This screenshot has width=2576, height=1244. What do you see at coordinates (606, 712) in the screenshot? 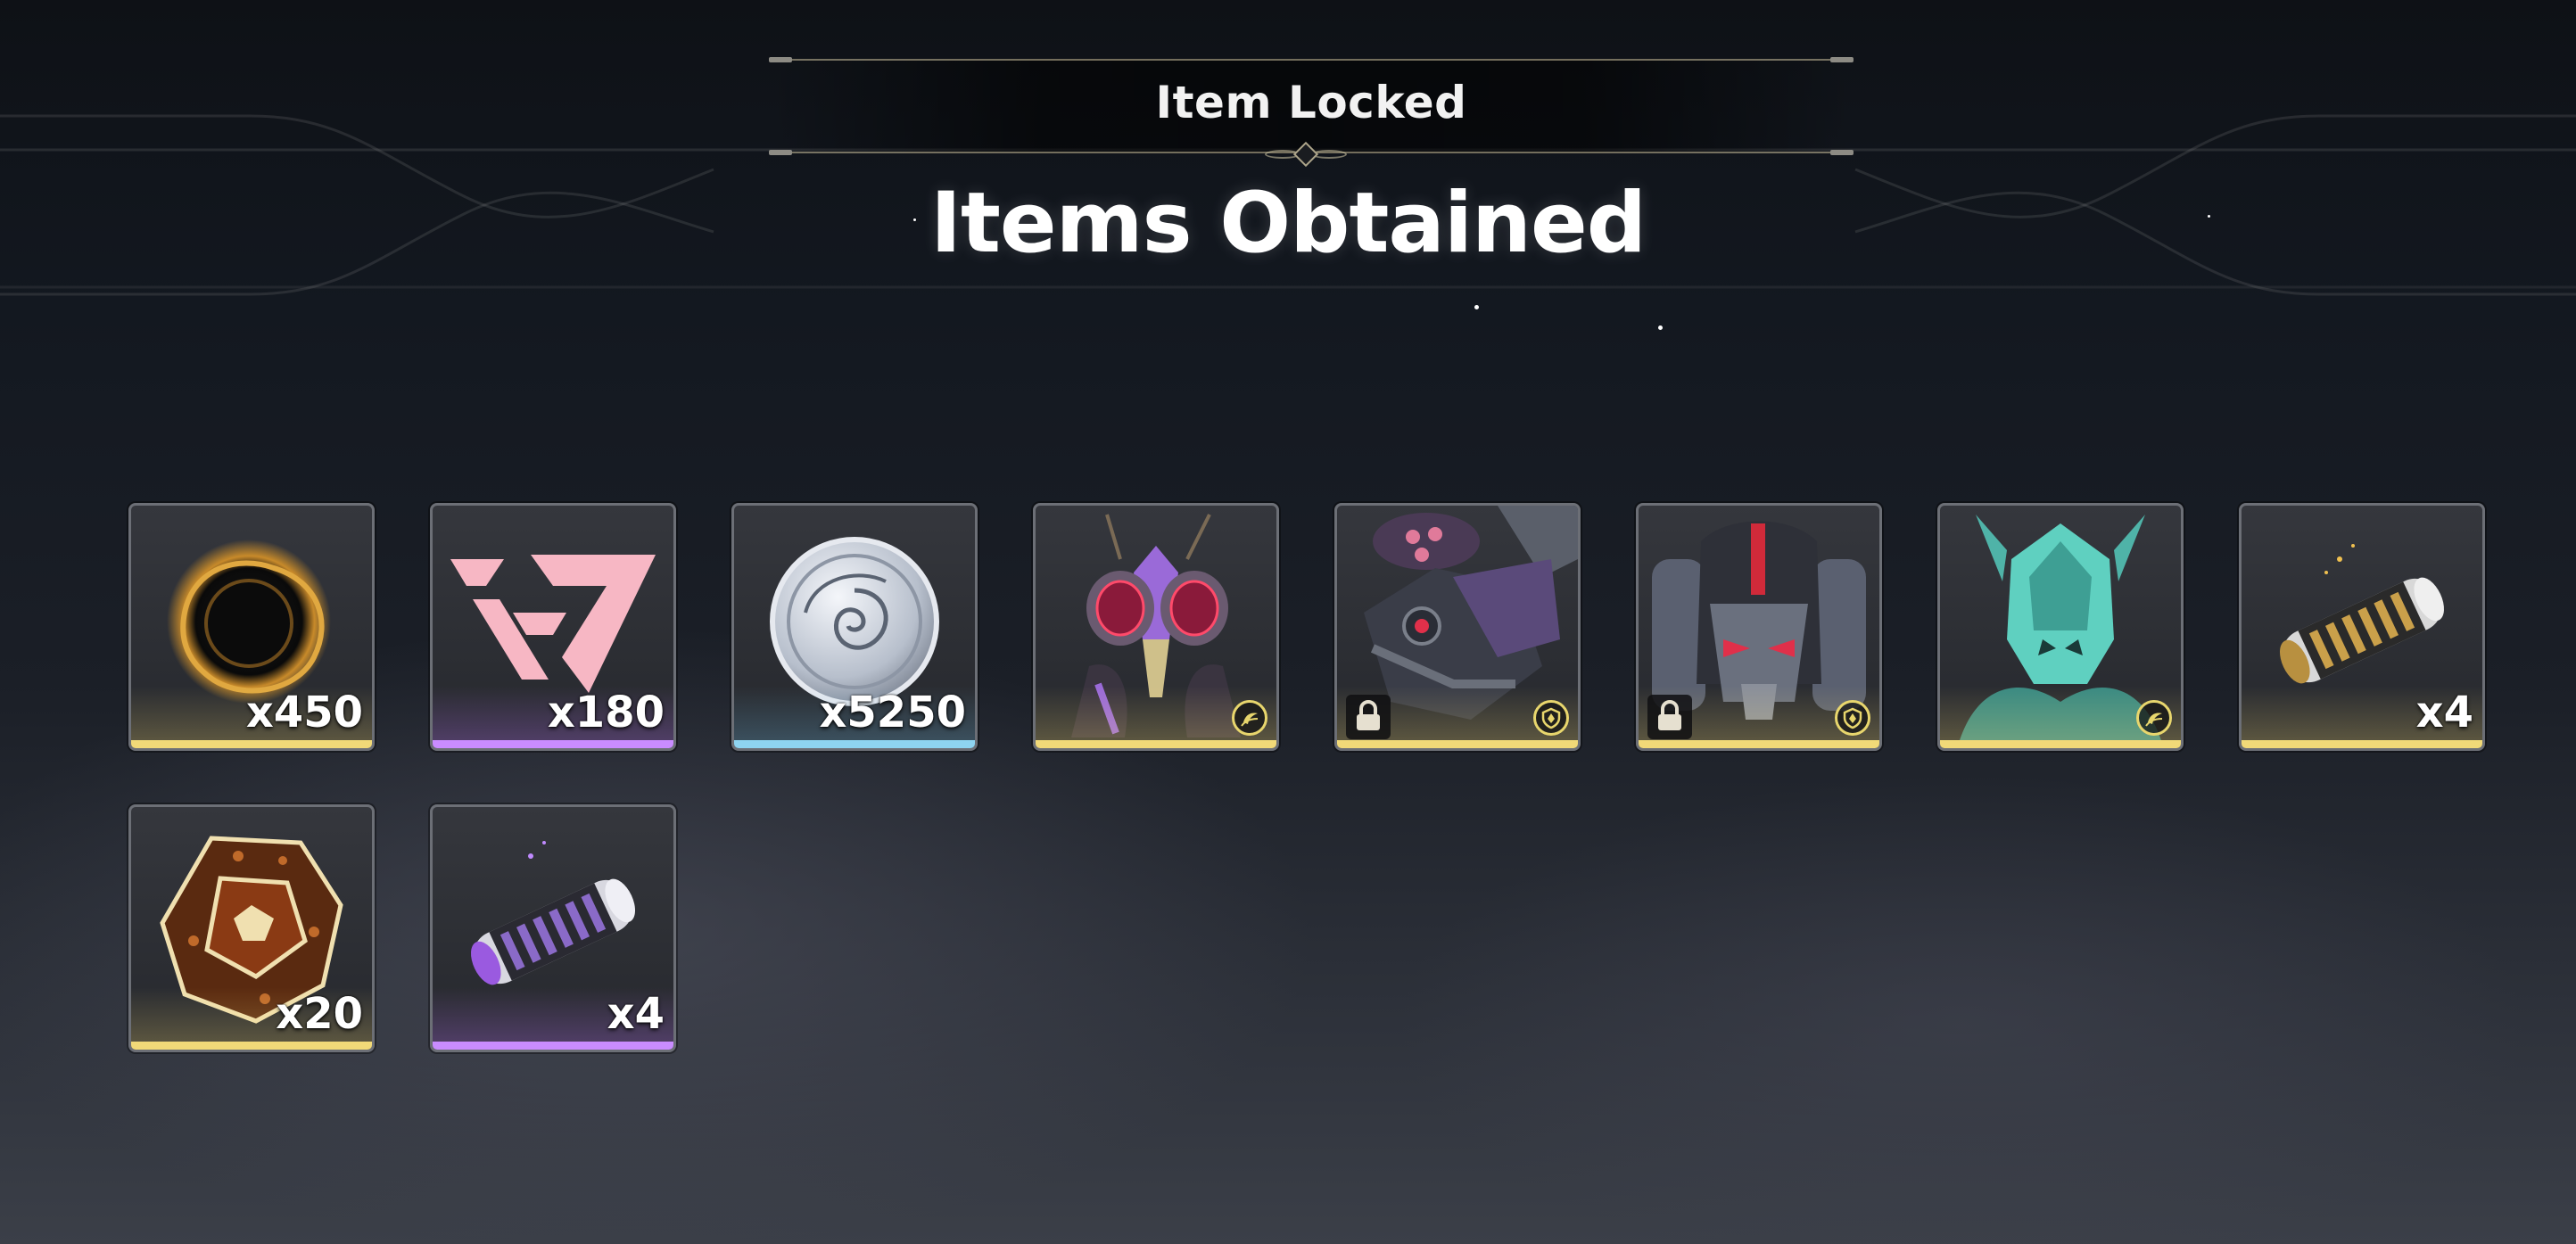
I see `item-quantity: x180` at bounding box center [606, 712].